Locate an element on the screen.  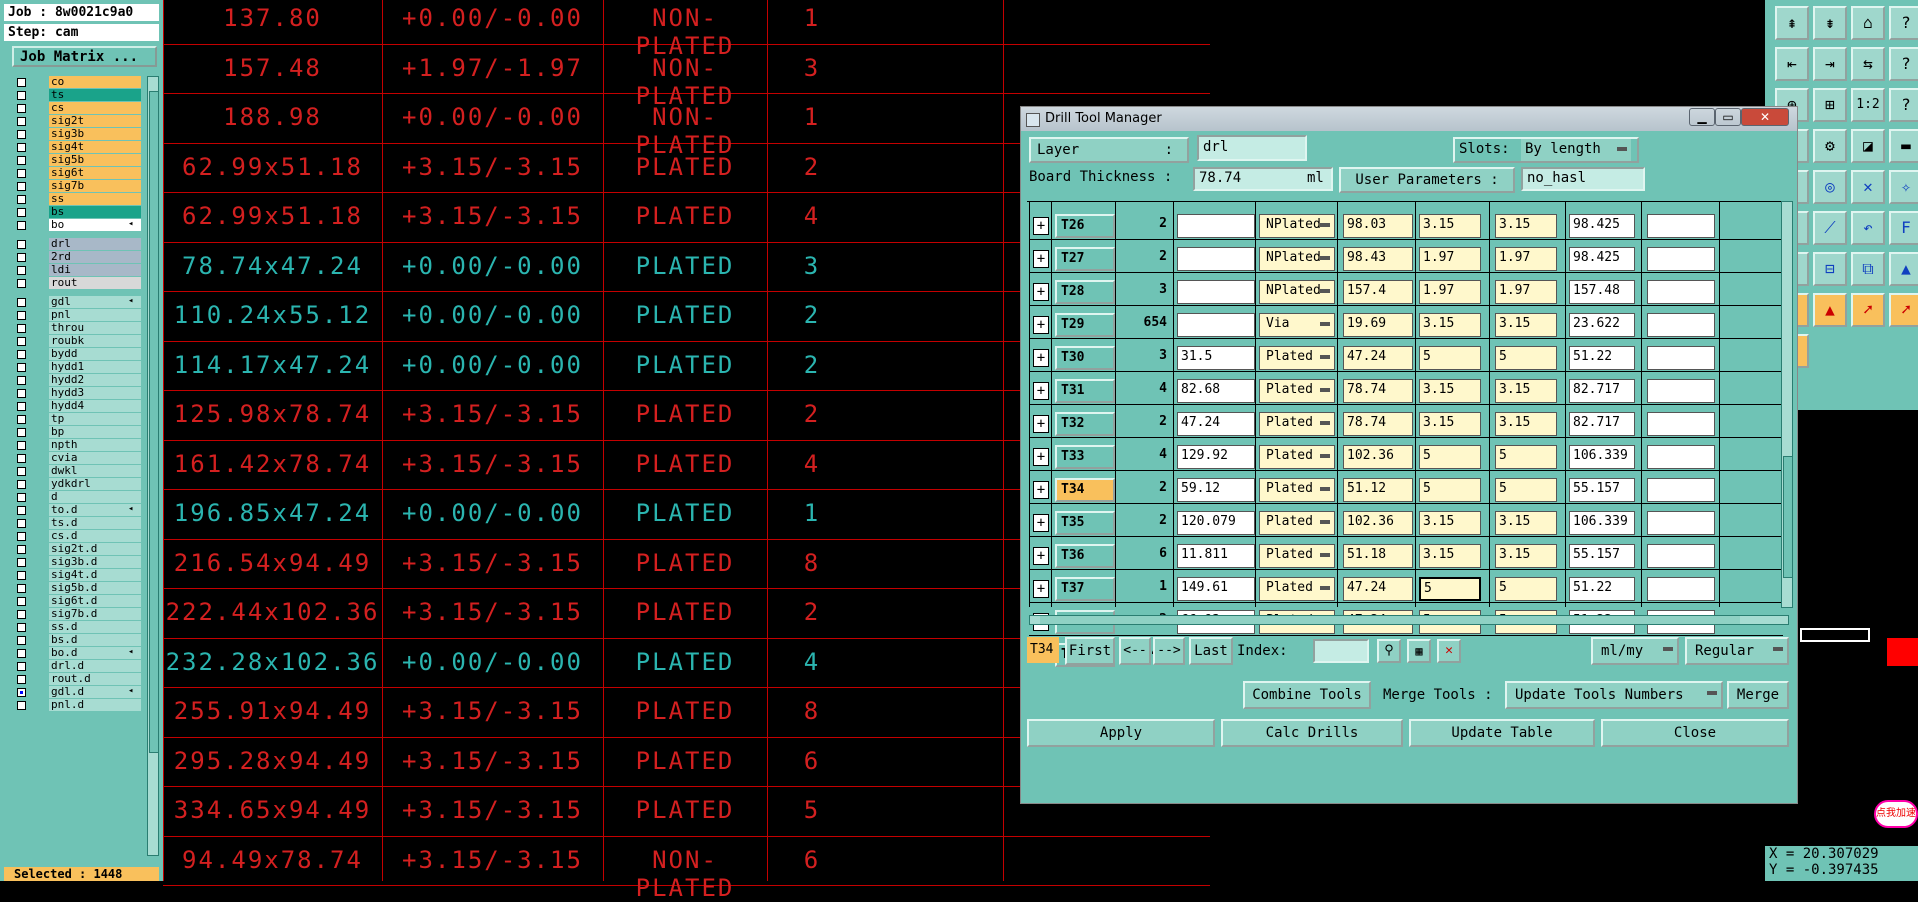
combine-tools-button: Combine Tools is located at coordinates (1307, 695).